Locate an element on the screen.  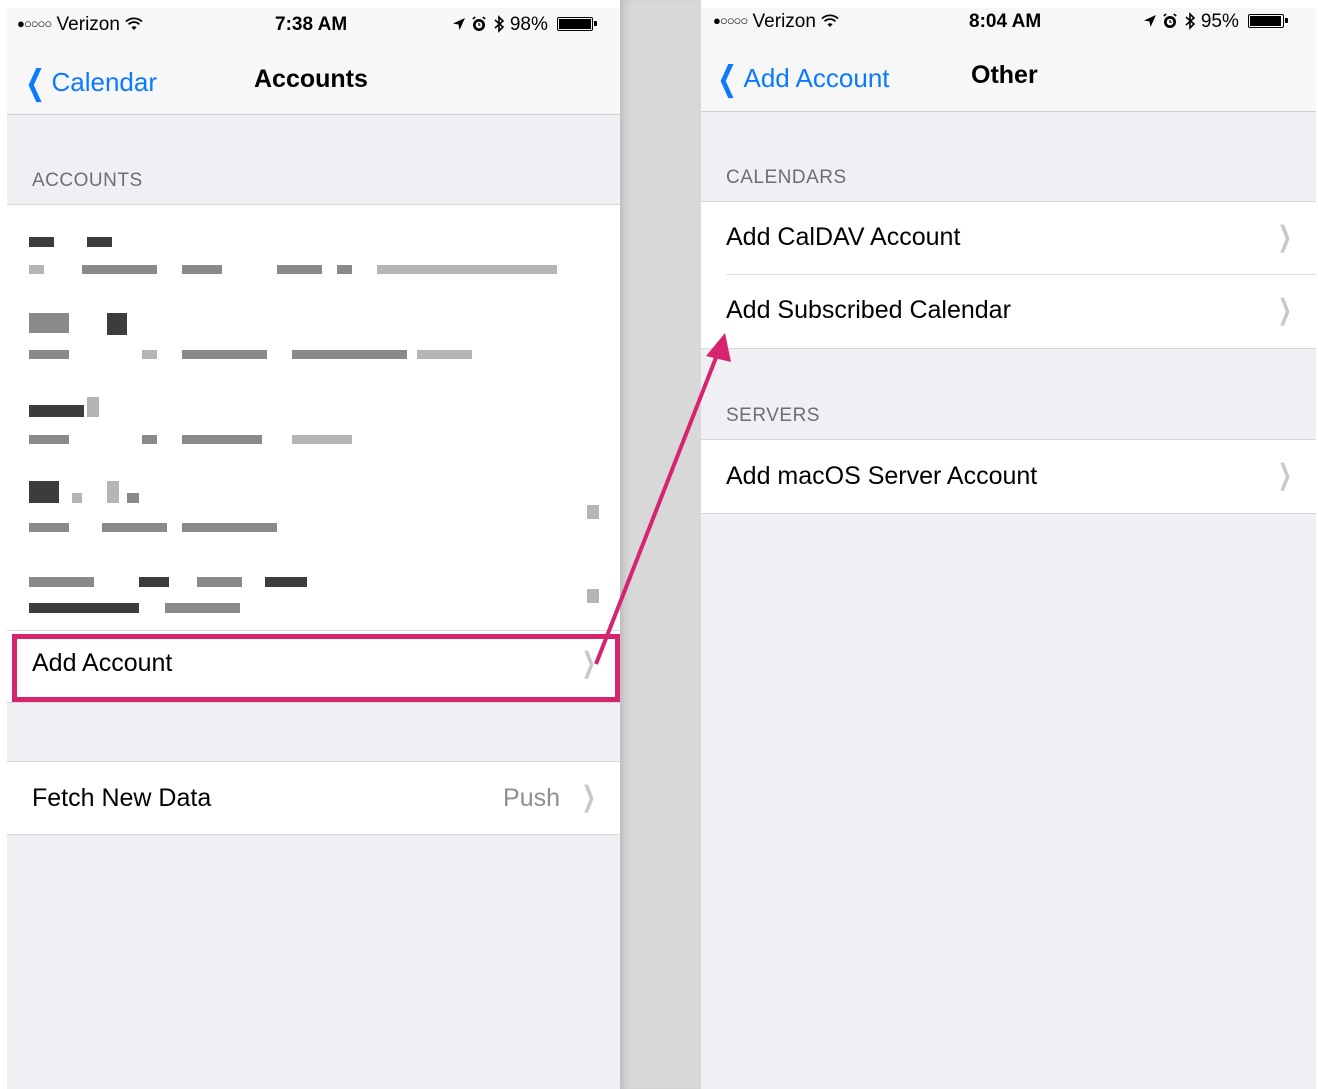
battery-percent: 95% is located at coordinates (1219, 21).